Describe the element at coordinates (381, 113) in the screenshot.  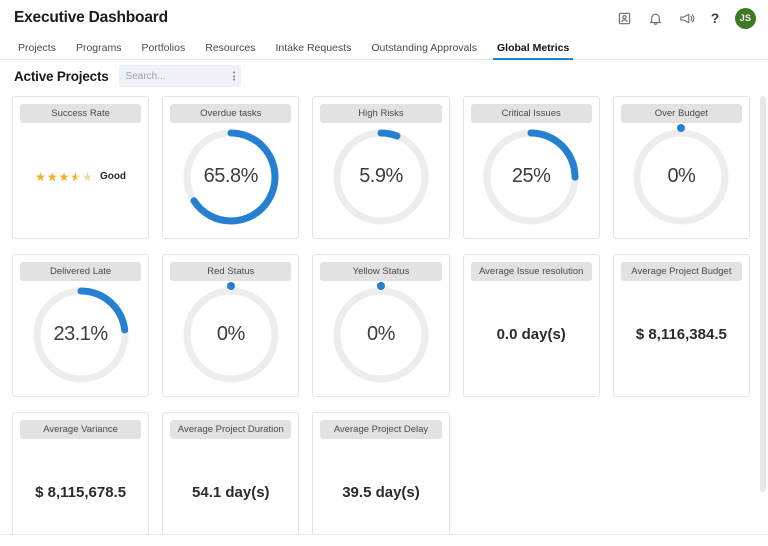
I see `metric-card-label: High Risks` at that location.